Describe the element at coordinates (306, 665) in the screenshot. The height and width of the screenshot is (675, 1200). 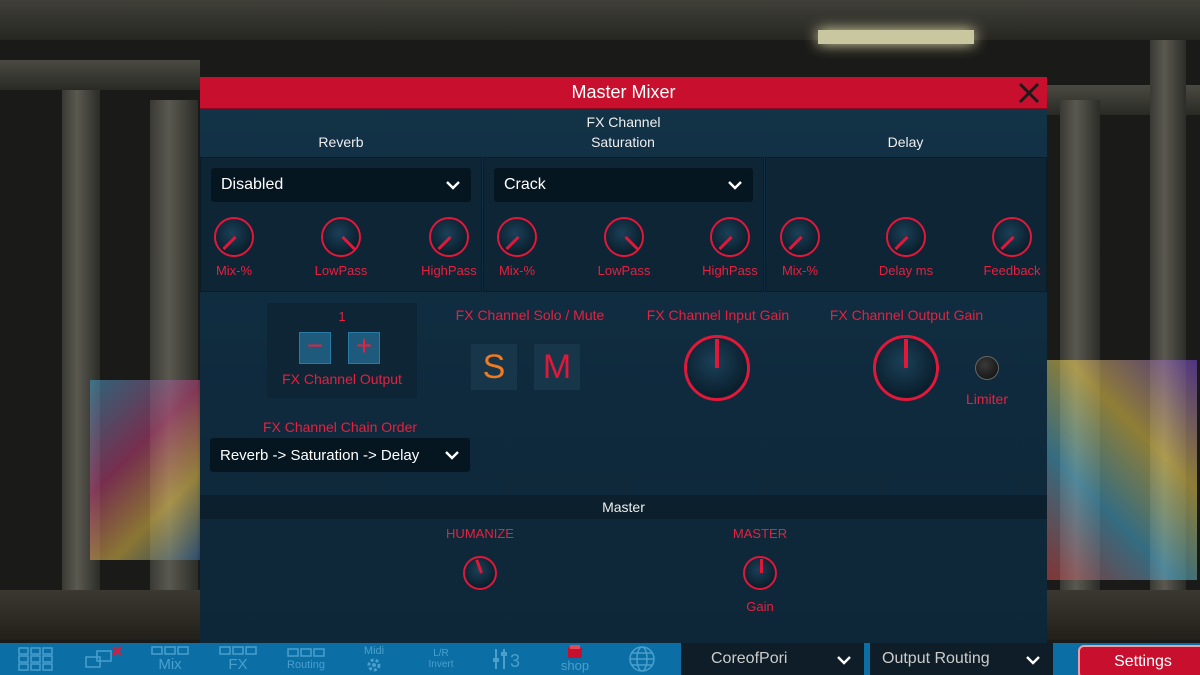
I see `routing-label: Routing` at that location.